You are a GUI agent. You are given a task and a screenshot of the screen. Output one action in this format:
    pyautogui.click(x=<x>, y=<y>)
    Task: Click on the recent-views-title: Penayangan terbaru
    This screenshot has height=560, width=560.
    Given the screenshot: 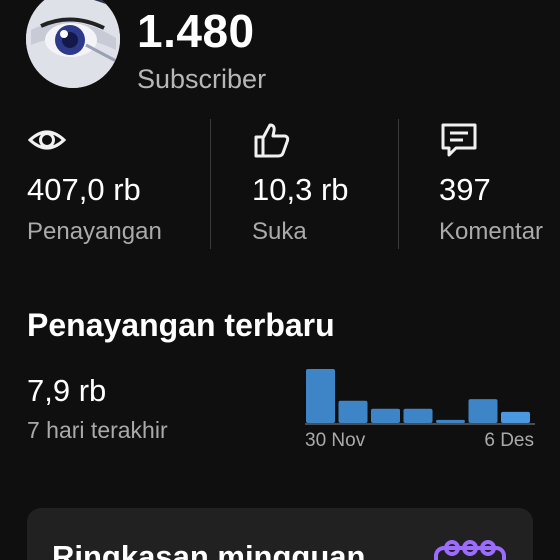 What is the action you would take?
    pyautogui.click(x=181, y=325)
    